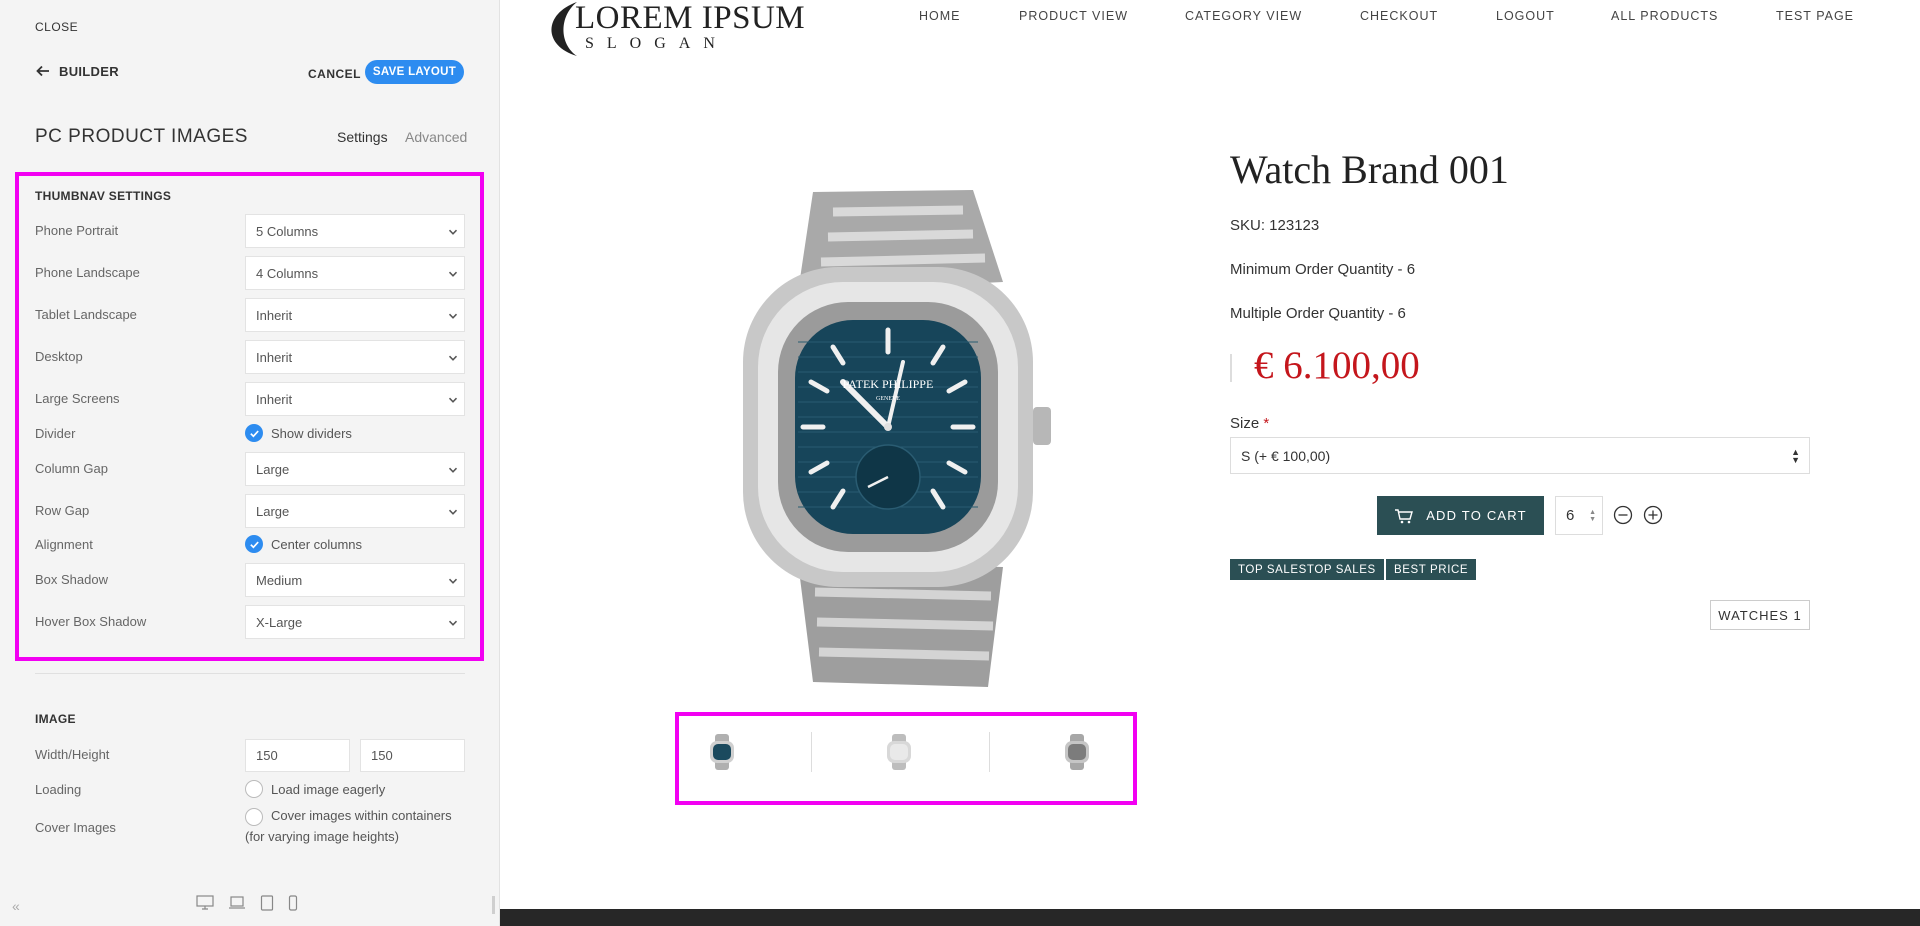 The height and width of the screenshot is (926, 1920). What do you see at coordinates (72, 754) in the screenshot?
I see `width-height-label: Width/Height` at bounding box center [72, 754].